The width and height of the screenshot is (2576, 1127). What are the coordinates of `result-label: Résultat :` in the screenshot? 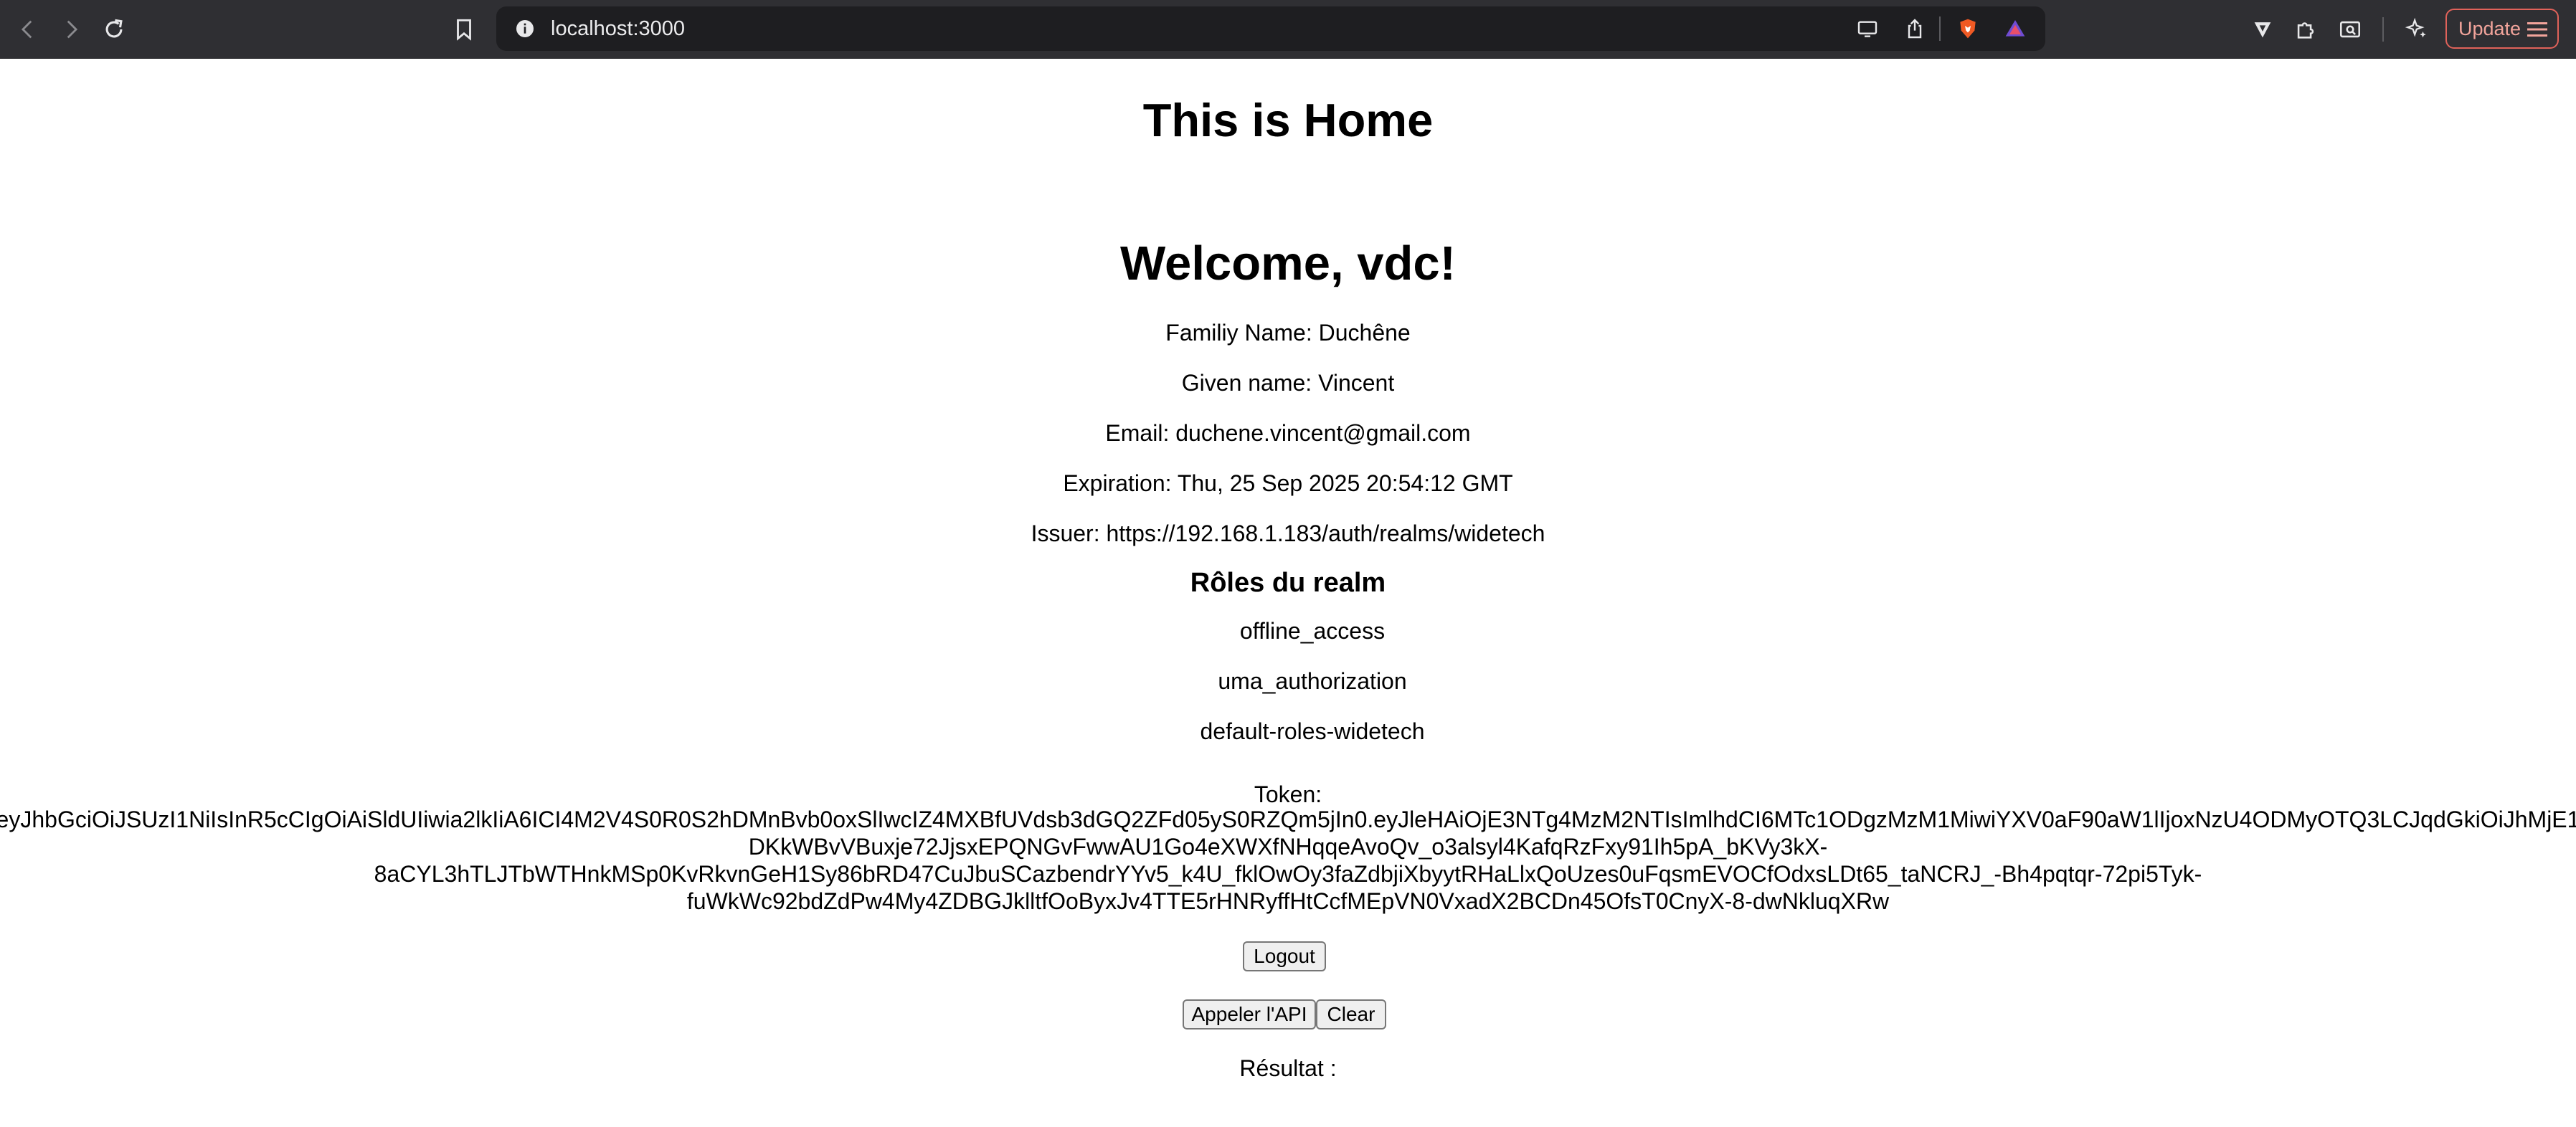 It's located at (1288, 1068).